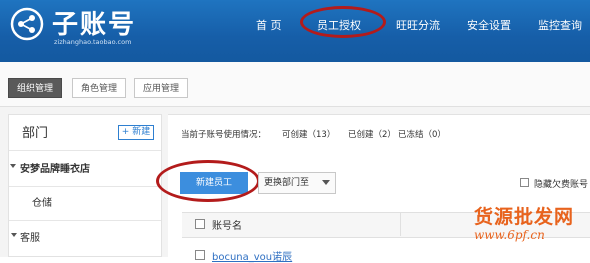 This screenshot has height=263, width=590. Describe the element at coordinates (561, 185) in the screenshot. I see `hide-arrears-label: 隐藏欠费账号` at that location.